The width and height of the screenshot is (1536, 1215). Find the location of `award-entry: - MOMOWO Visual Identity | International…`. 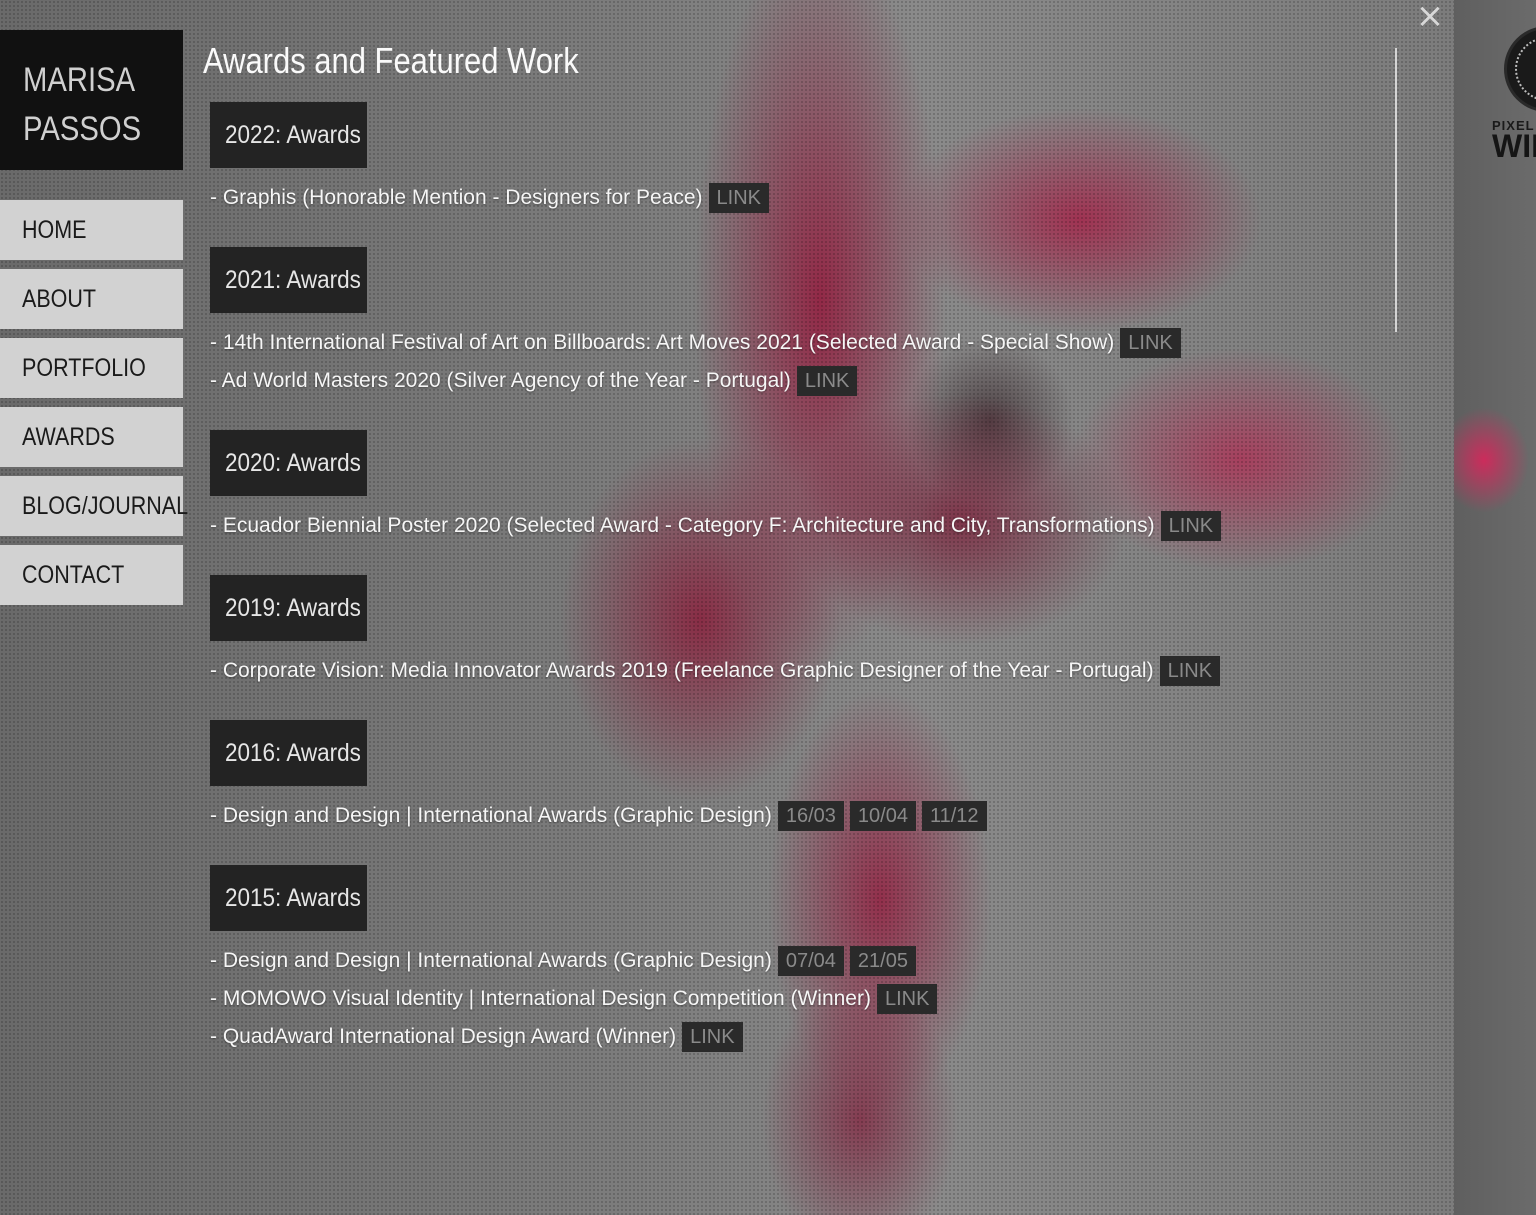

award-entry: - MOMOWO Visual Identity | International… is located at coordinates (800, 999).